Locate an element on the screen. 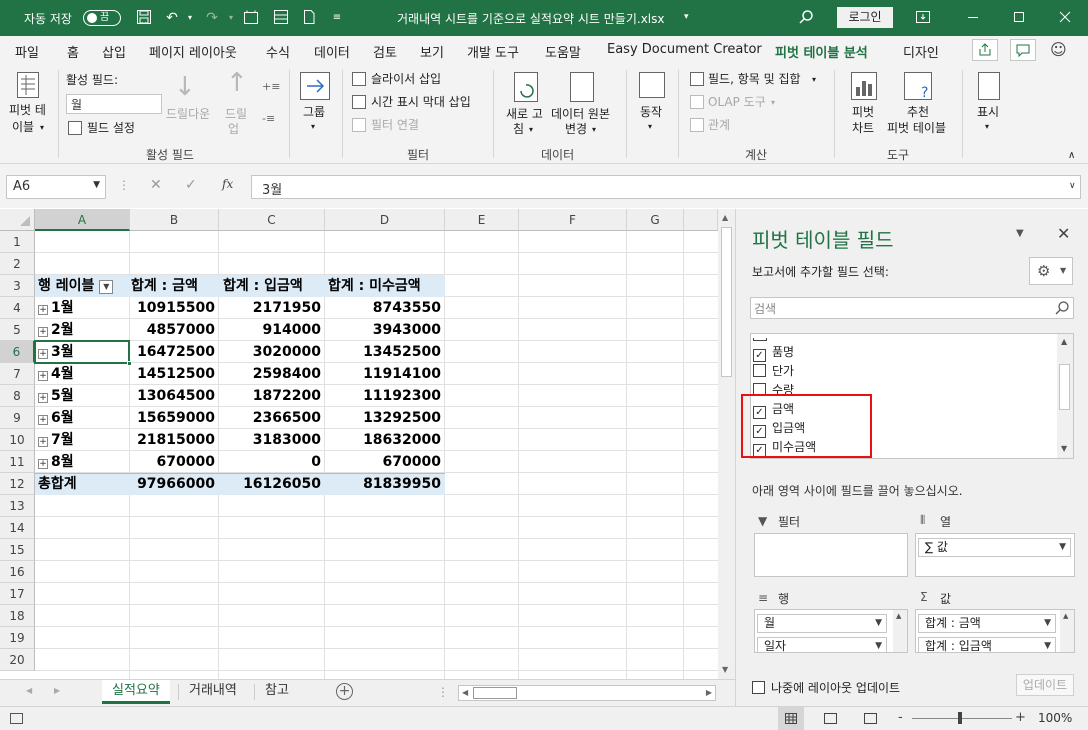 This screenshot has height=730, width=1088. row-header-15: 15 is located at coordinates (17, 550).